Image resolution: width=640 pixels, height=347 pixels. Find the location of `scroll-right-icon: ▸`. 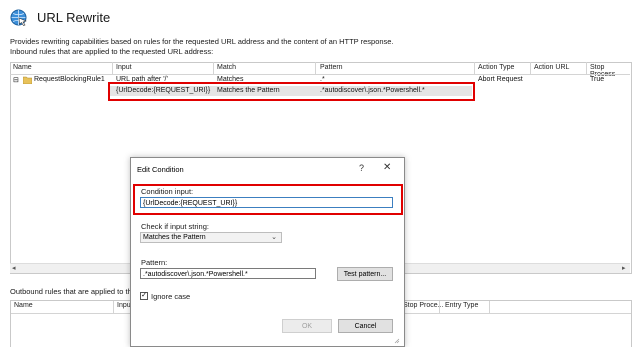

scroll-right-icon: ▸ is located at coordinates (624, 268).